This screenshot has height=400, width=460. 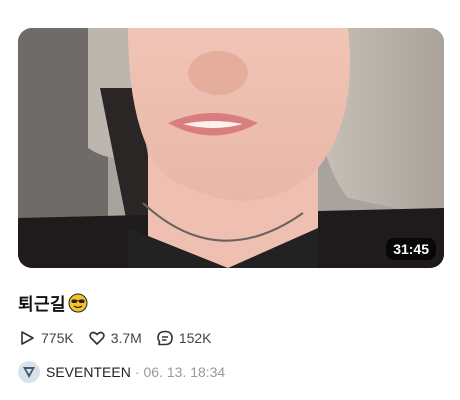 What do you see at coordinates (411, 249) in the screenshot?
I see `video-duration-badge: 31:45` at bounding box center [411, 249].